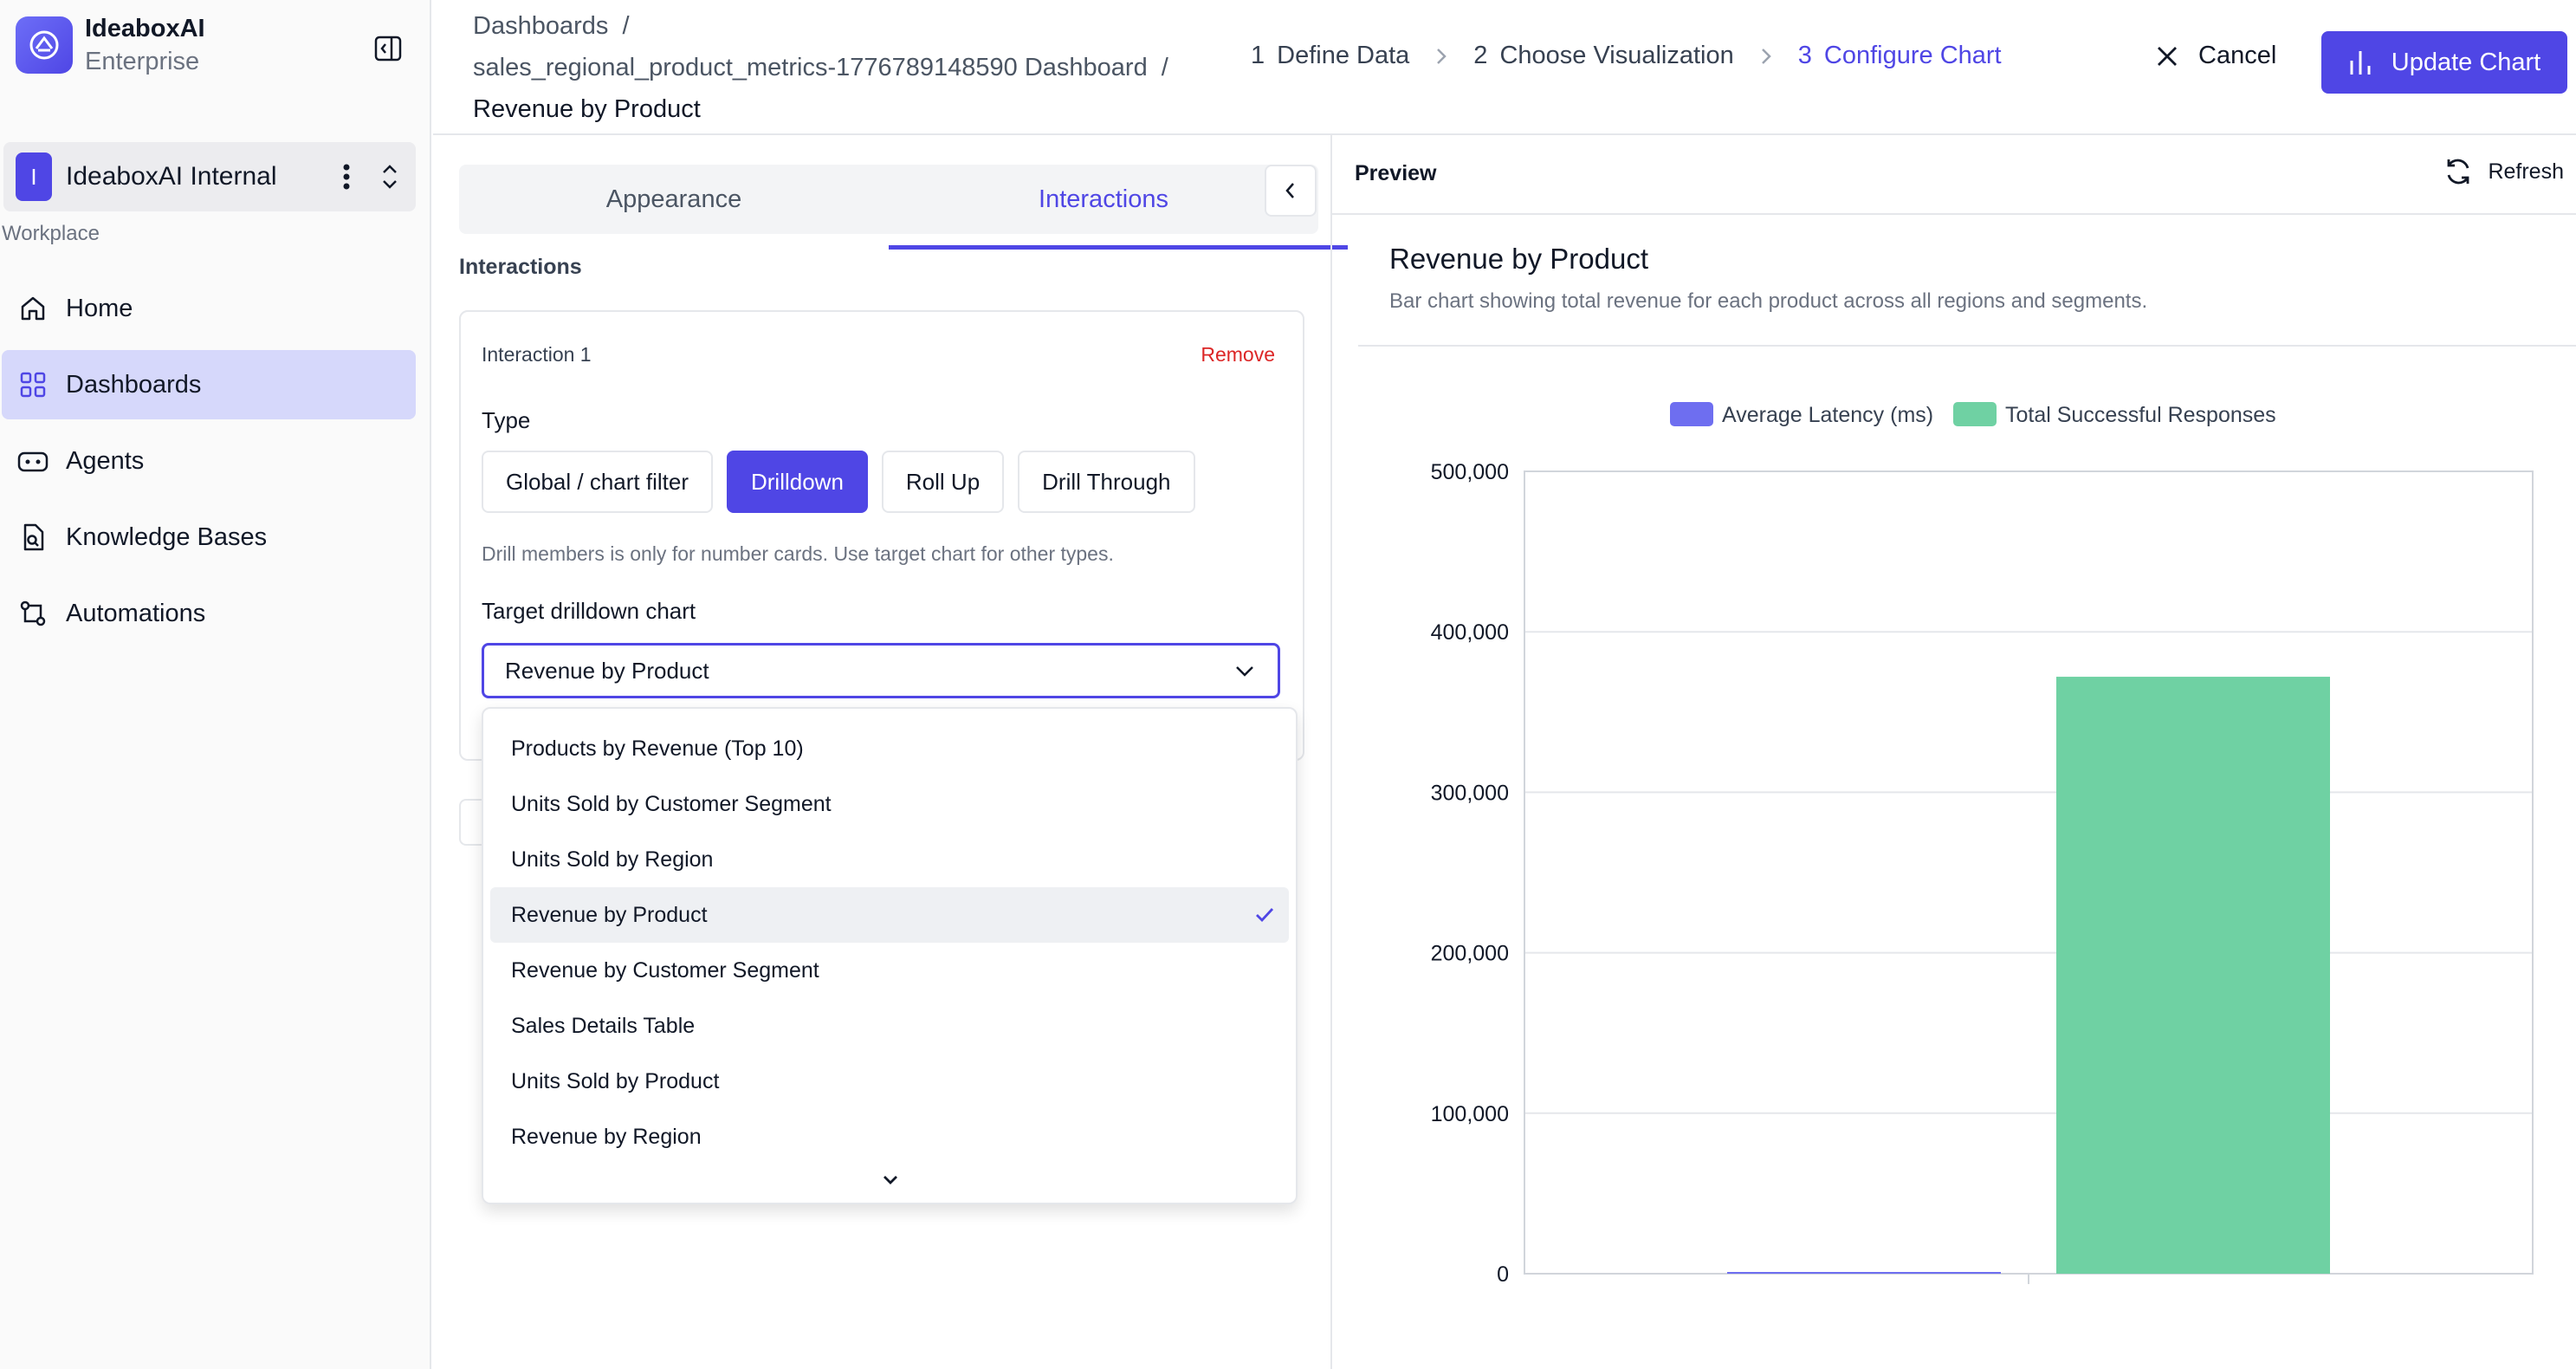  What do you see at coordinates (1912, 55) in the screenshot?
I see `step-label: Configure Chart` at bounding box center [1912, 55].